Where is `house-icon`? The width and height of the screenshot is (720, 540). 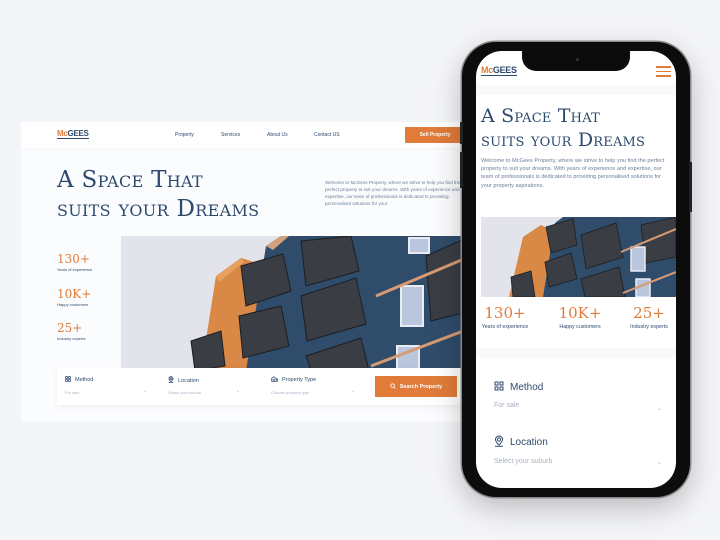 house-icon is located at coordinates (274, 380).